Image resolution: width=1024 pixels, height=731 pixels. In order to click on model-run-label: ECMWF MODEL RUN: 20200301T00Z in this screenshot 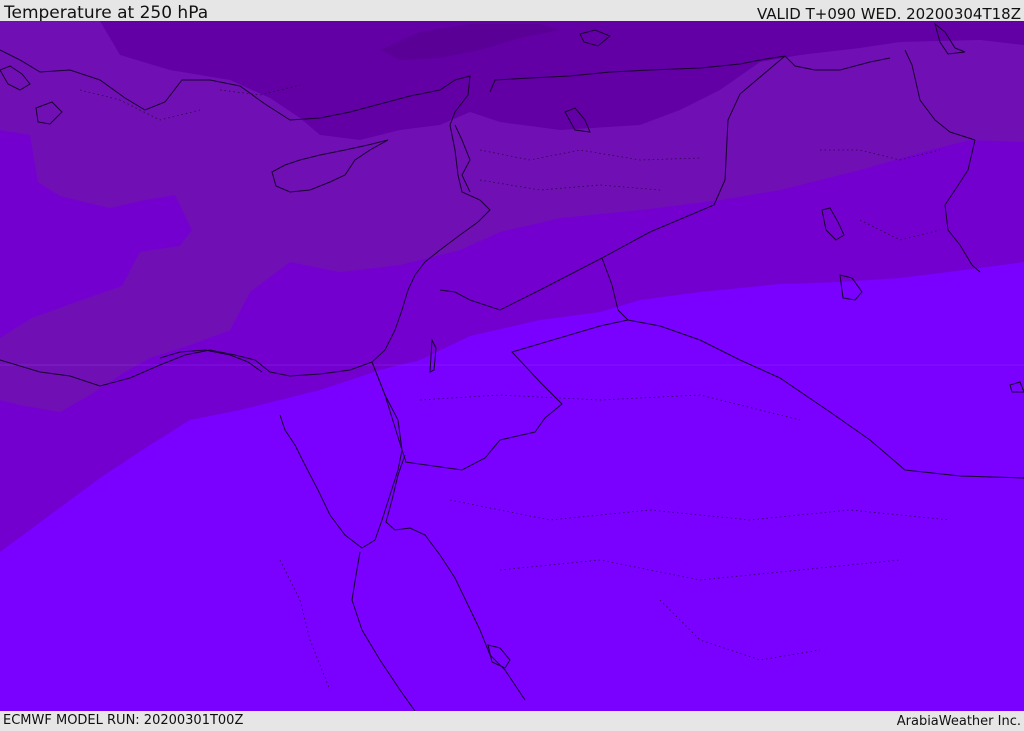, I will do `click(123, 720)`.